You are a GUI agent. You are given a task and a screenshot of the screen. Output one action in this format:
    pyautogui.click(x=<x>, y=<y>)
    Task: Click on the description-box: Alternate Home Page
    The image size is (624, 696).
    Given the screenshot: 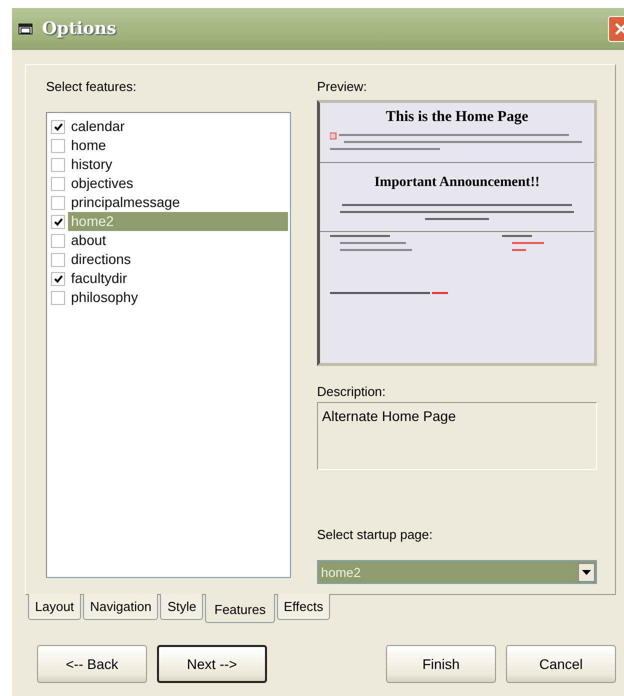 What is the action you would take?
    pyautogui.click(x=457, y=436)
    